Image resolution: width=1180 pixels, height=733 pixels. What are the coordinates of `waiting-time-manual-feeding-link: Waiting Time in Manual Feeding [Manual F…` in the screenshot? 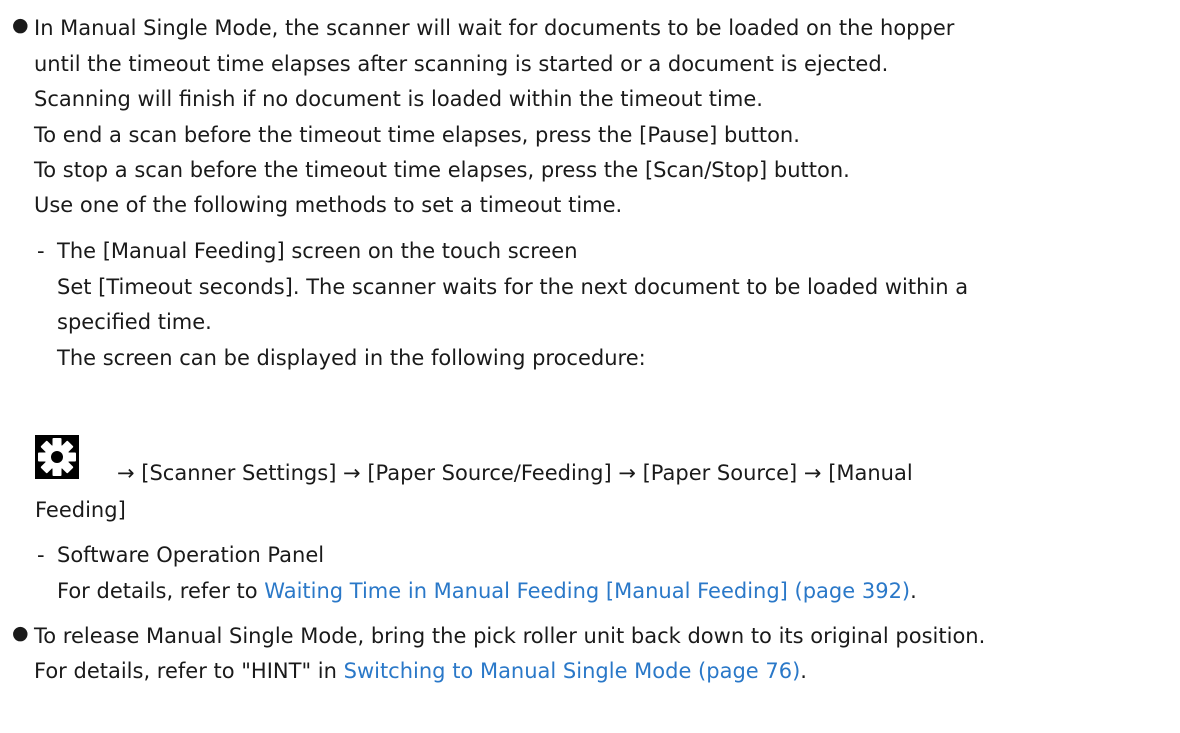 It's located at (587, 591).